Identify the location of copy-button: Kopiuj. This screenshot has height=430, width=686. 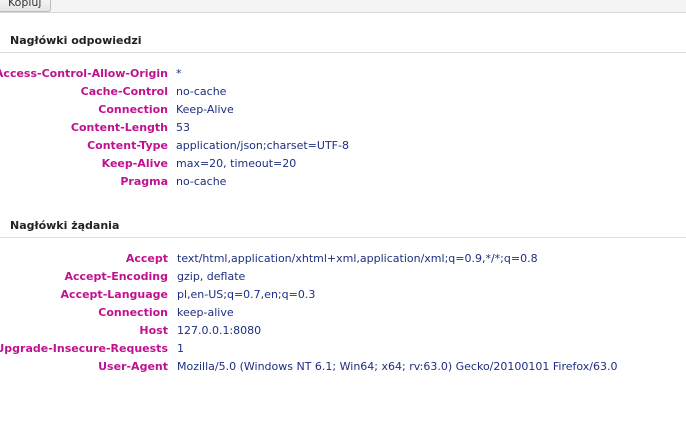
(26, 6).